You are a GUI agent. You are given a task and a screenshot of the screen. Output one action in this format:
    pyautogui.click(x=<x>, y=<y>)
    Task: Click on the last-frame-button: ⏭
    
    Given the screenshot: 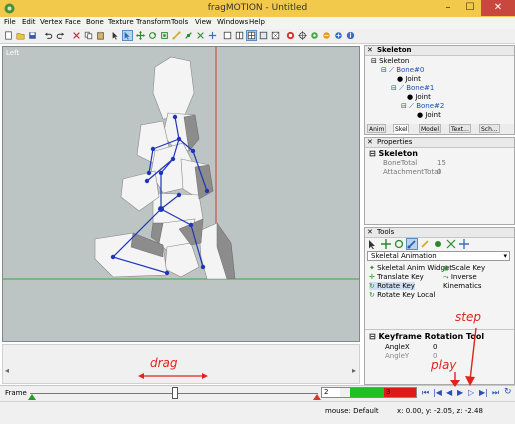 What is the action you would take?
    pyautogui.click(x=495, y=393)
    